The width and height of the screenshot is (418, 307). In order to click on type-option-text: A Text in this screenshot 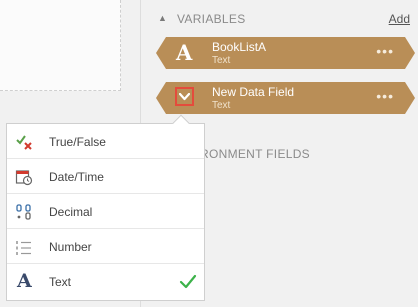, I will do `click(105, 282)`.